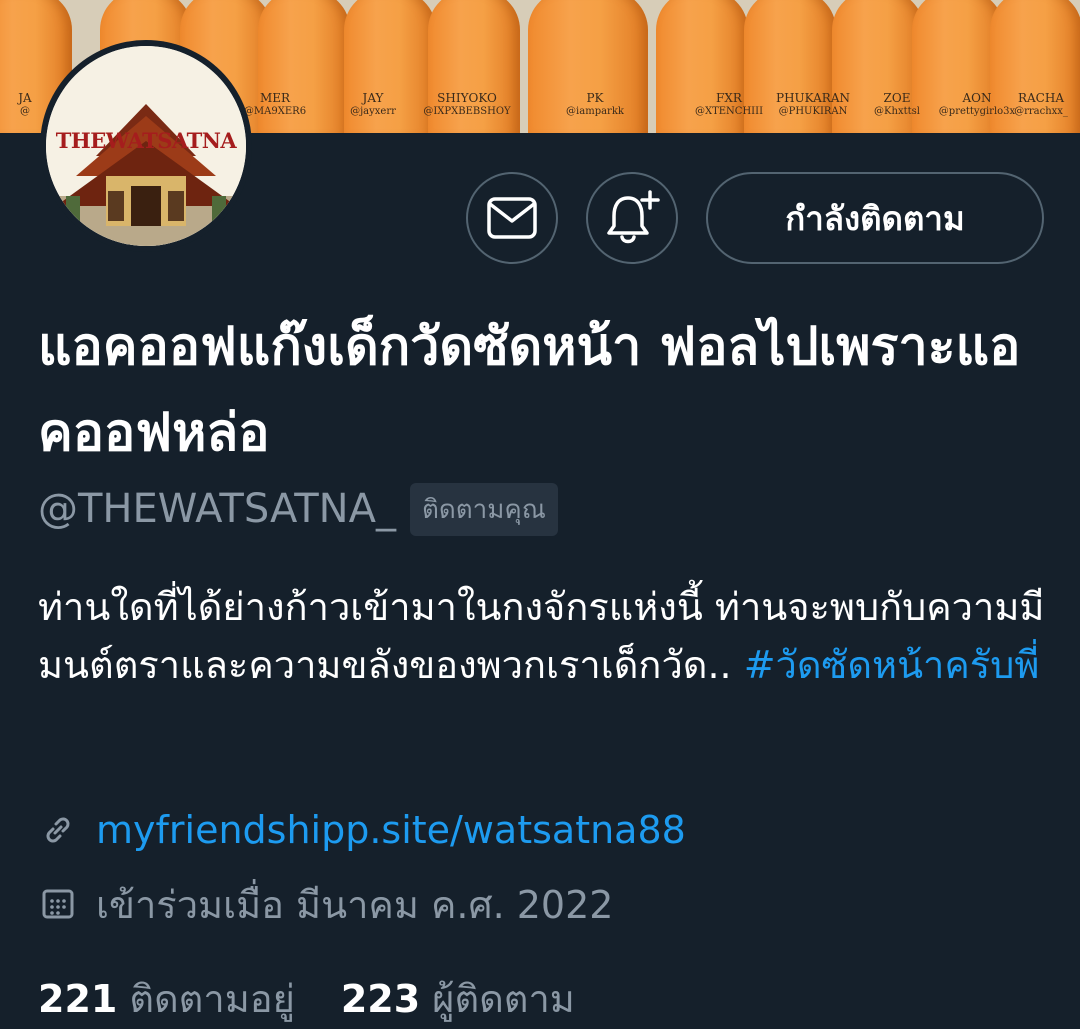 This screenshot has height=1029, width=1080. I want to click on profile-joined-row: เข้าร่วมเมื่อ มีนาคม ค.ศ. 2022, so click(325, 904).